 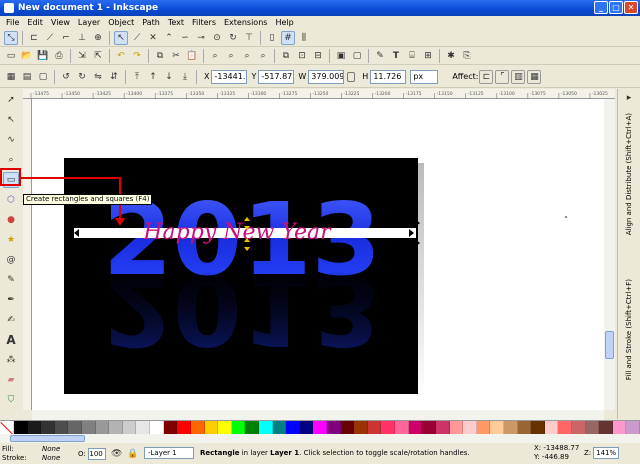 What do you see at coordinates (276, 76) in the screenshot?
I see `y-input` at bounding box center [276, 76].